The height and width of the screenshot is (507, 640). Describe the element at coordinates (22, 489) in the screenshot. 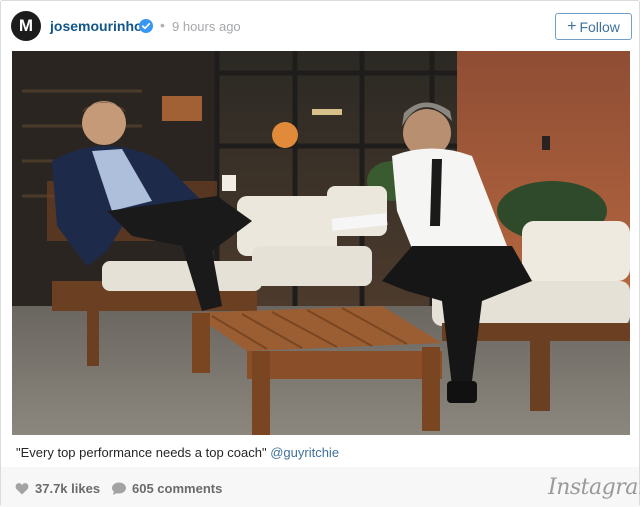

I see `heart-icon` at that location.